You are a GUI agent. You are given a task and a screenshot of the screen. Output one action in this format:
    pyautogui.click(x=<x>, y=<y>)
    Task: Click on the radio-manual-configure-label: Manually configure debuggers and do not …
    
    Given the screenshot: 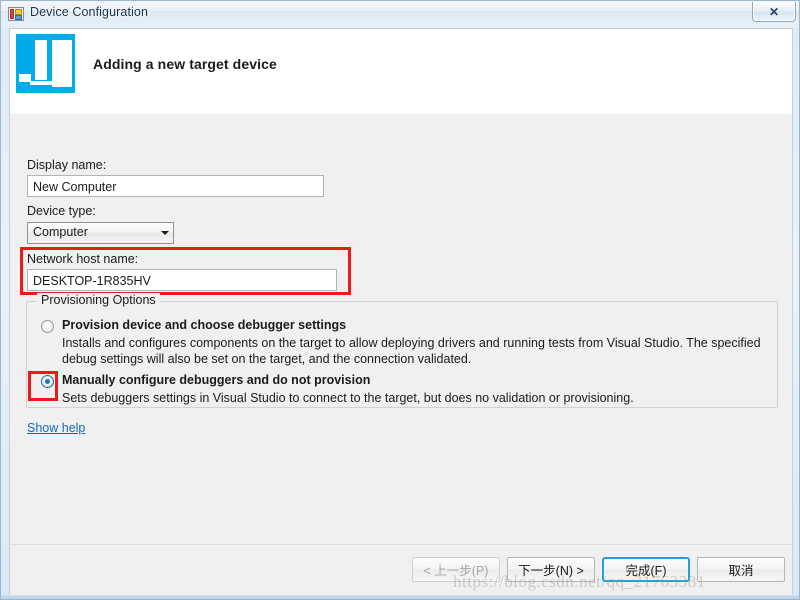 What is the action you would take?
    pyautogui.click(x=216, y=380)
    